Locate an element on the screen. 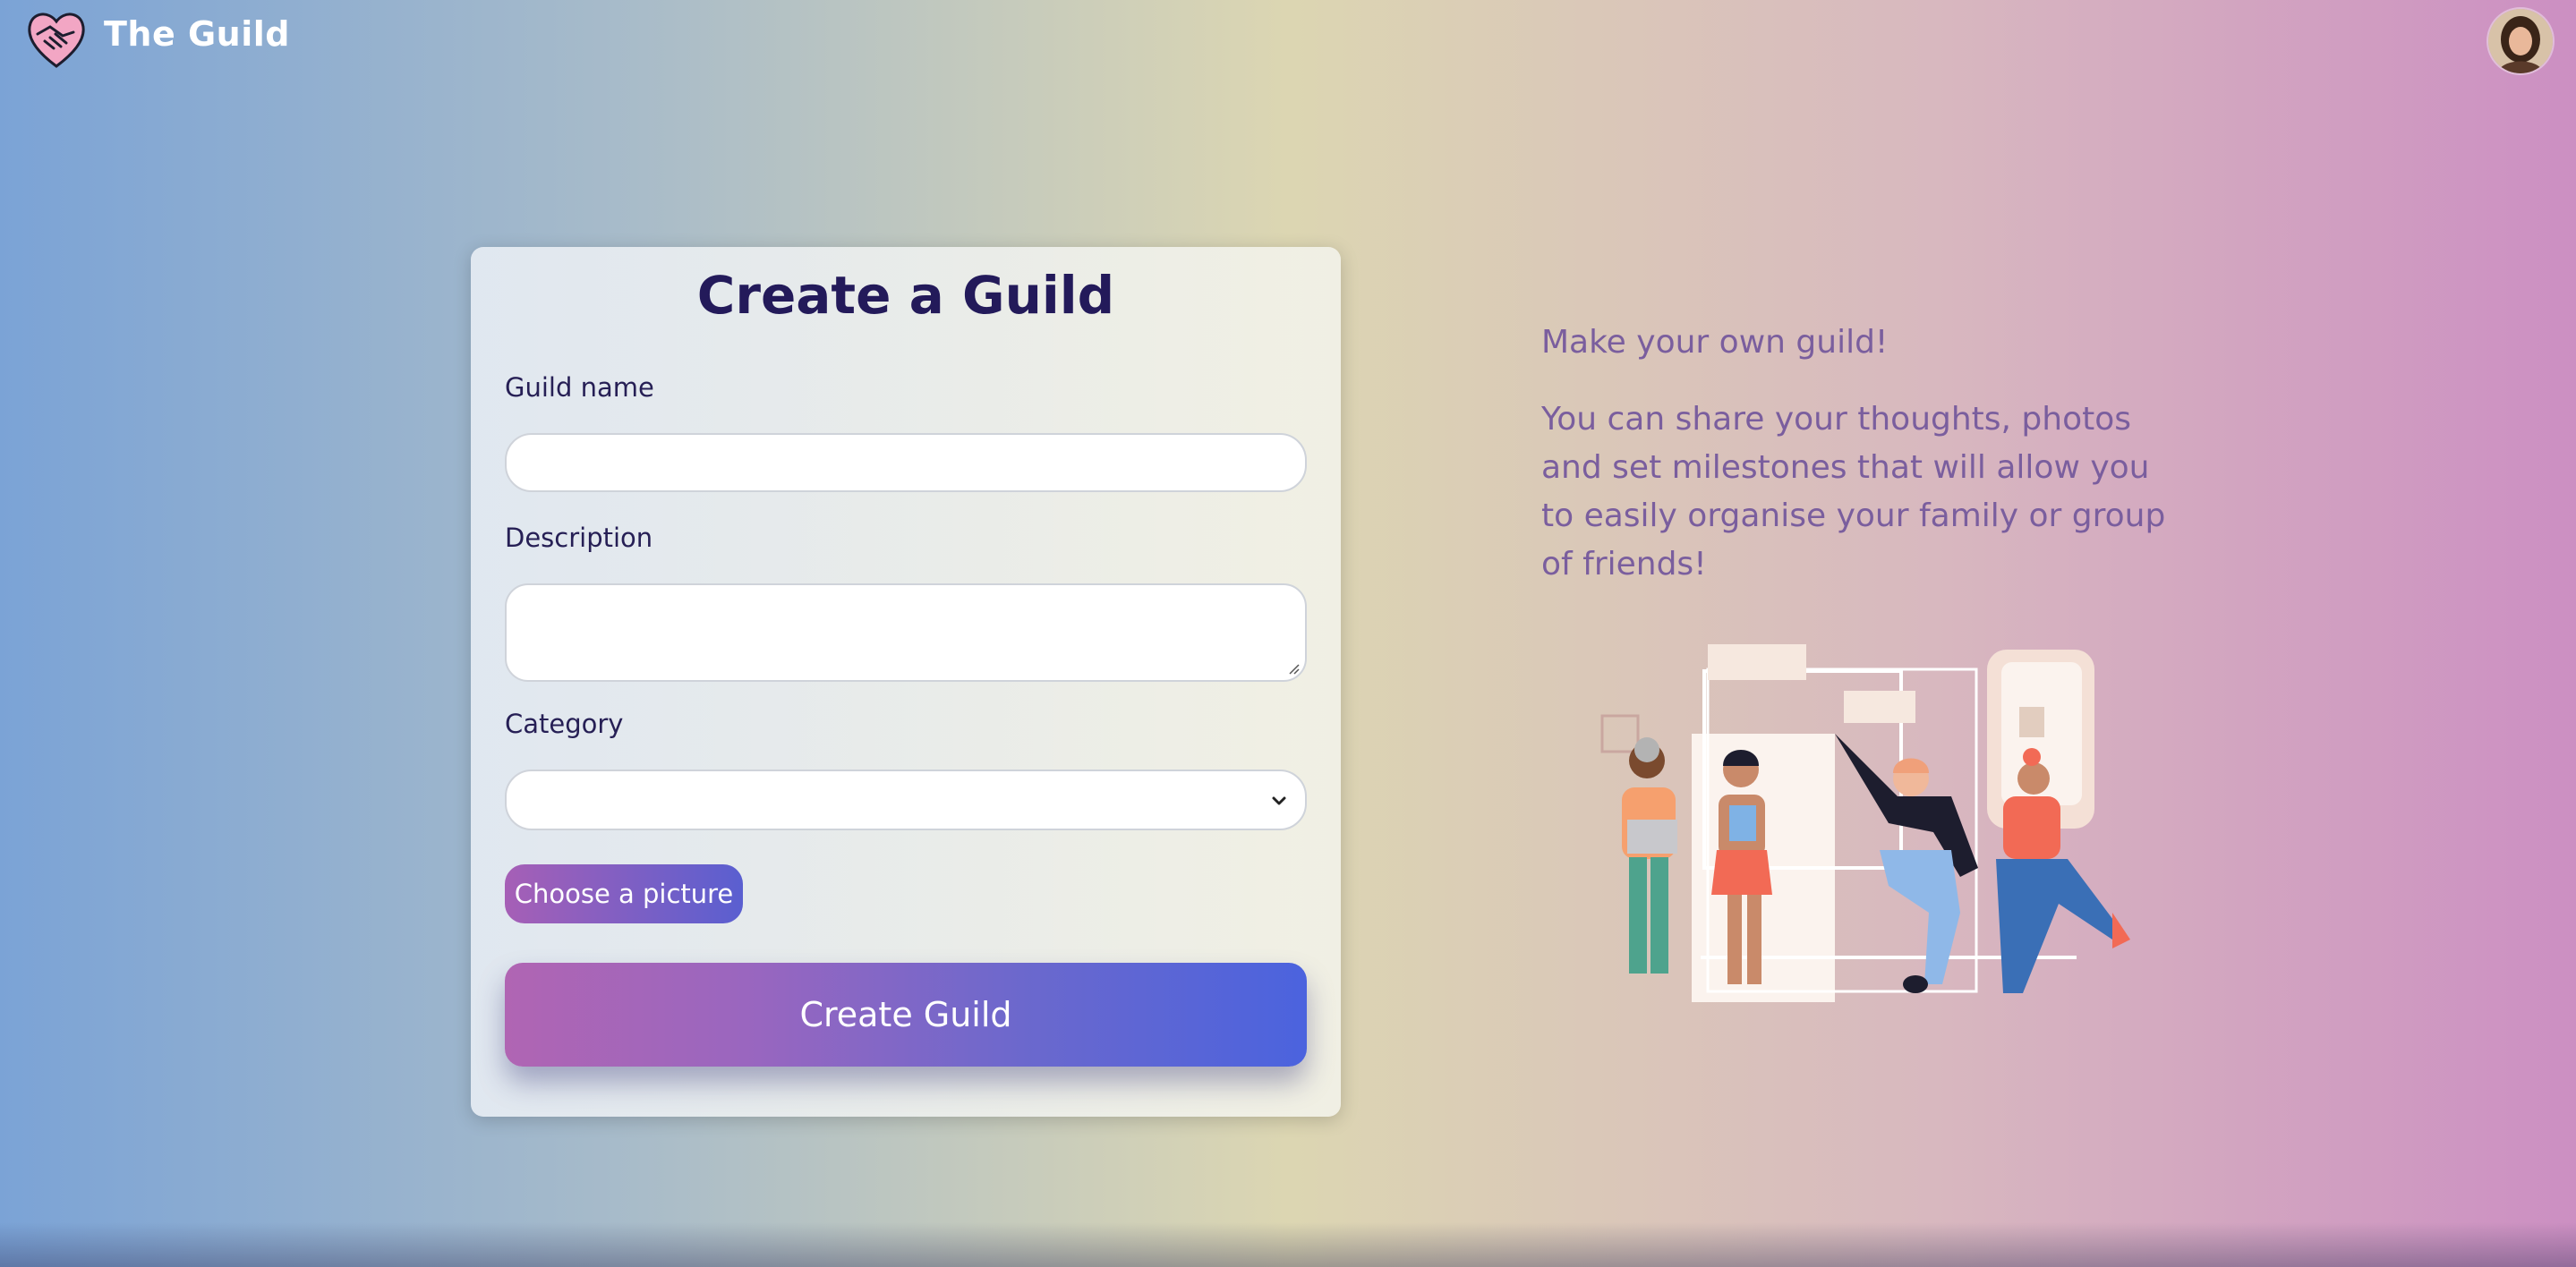 This screenshot has height=1267, width=2576. choose-picture-button: Choose a picture is located at coordinates (624, 893).